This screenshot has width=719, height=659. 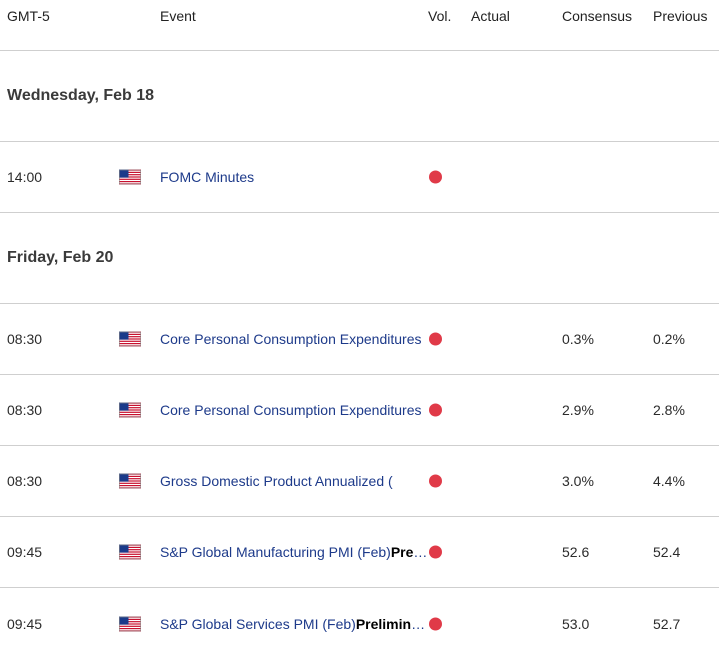 I want to click on consensus-value: 52.6, so click(x=576, y=552).